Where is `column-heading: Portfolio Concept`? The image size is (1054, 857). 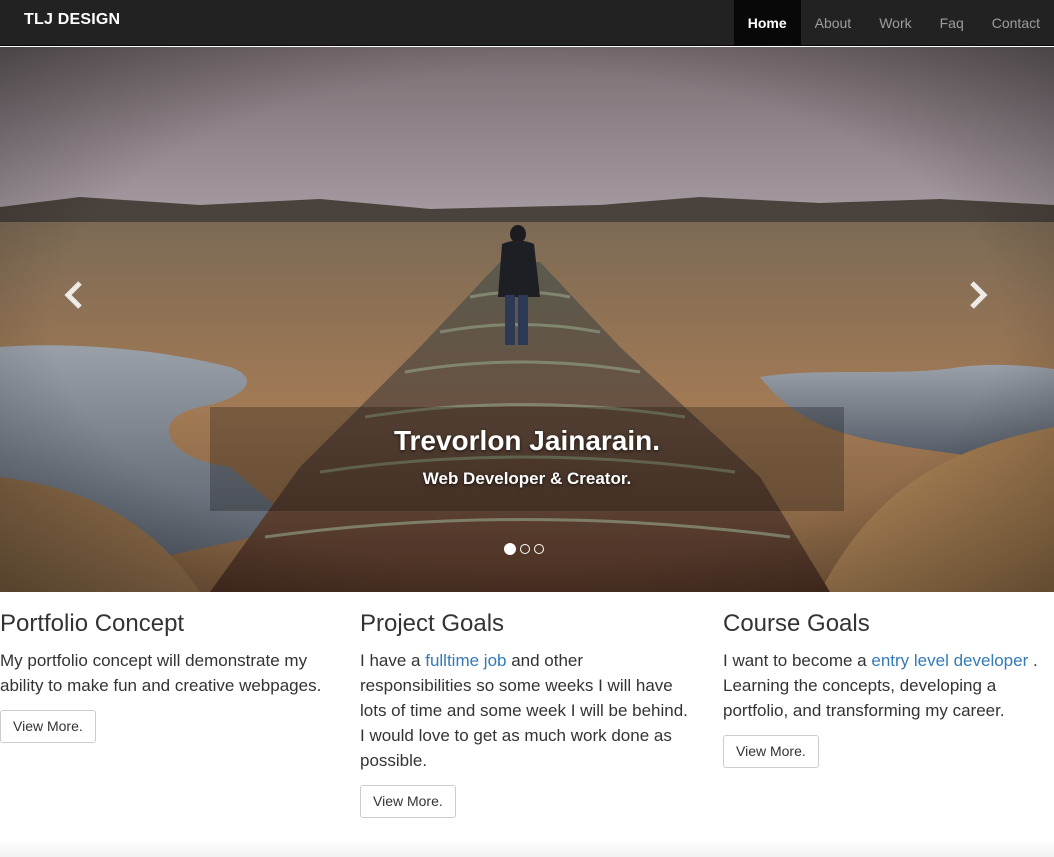
column-heading: Portfolio Concept is located at coordinates (92, 623).